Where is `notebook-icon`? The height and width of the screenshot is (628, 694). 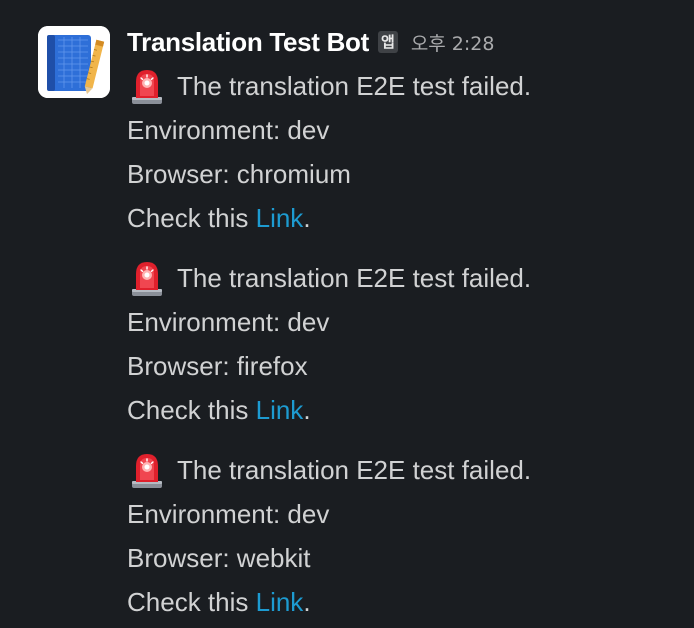
notebook-icon is located at coordinates (74, 62).